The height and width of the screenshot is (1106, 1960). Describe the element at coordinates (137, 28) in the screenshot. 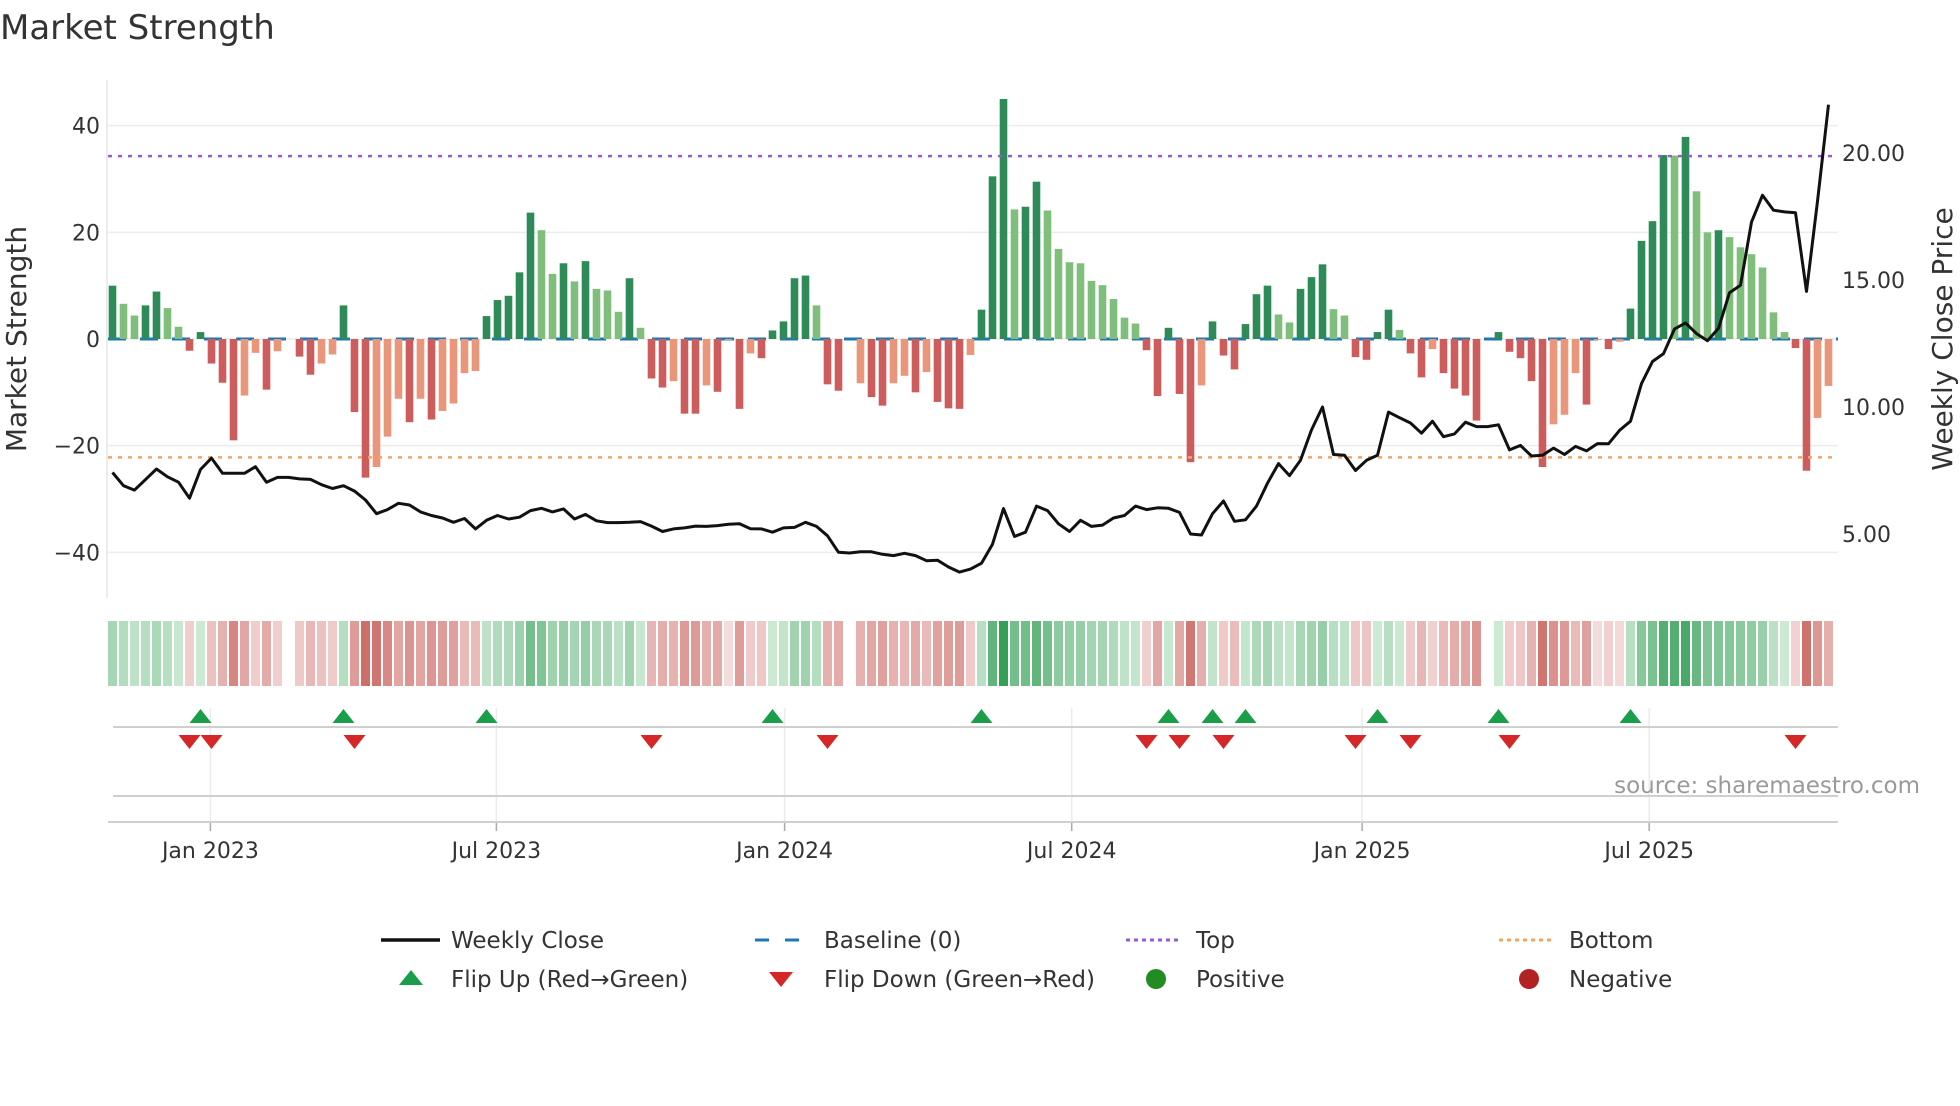

I see `chart-title: Market Strength` at that location.